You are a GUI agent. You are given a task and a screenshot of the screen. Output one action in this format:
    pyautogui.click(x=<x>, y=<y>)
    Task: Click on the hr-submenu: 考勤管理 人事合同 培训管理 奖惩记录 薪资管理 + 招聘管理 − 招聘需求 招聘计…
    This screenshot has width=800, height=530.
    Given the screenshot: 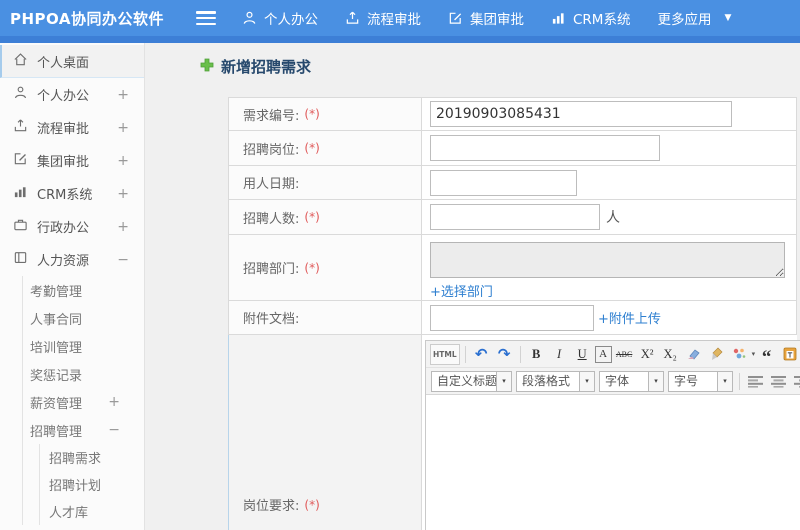 What is the action you would take?
    pyautogui.click(x=83, y=400)
    